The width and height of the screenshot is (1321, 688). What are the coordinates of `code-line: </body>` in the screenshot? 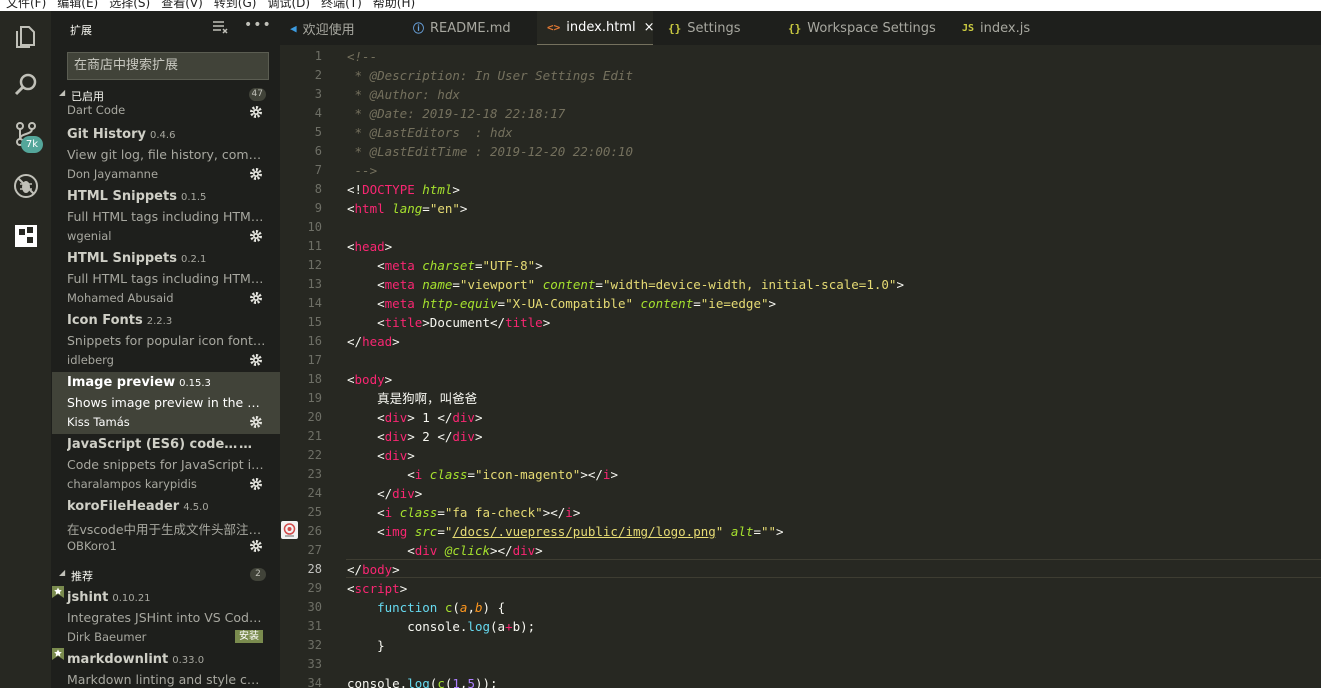 It's located at (373, 569).